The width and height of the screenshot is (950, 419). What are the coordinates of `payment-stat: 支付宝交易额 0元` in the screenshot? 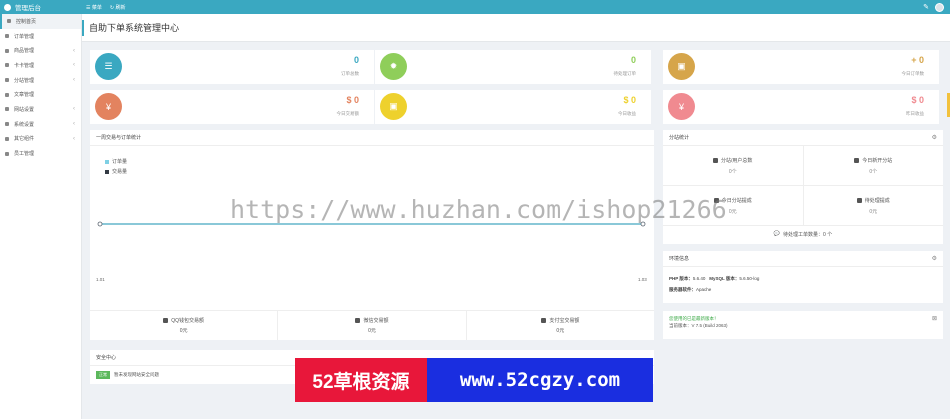 It's located at (560, 325).